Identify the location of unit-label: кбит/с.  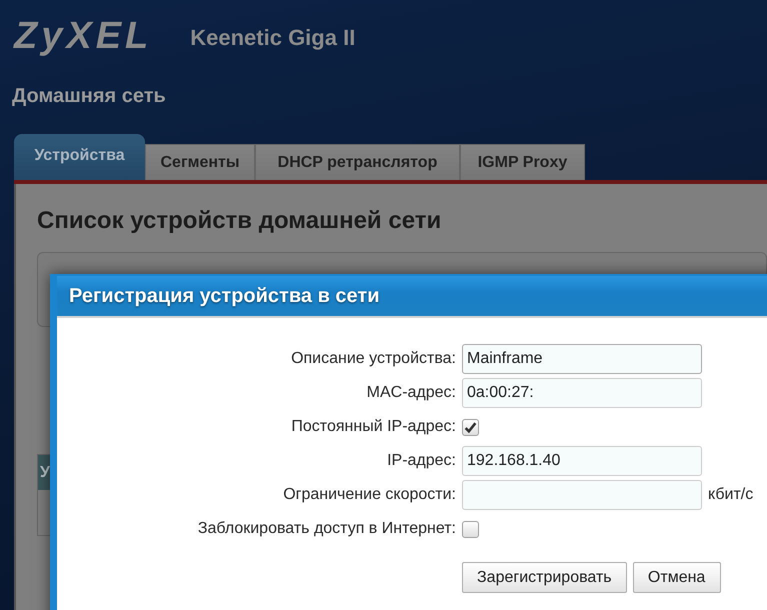
(731, 495).